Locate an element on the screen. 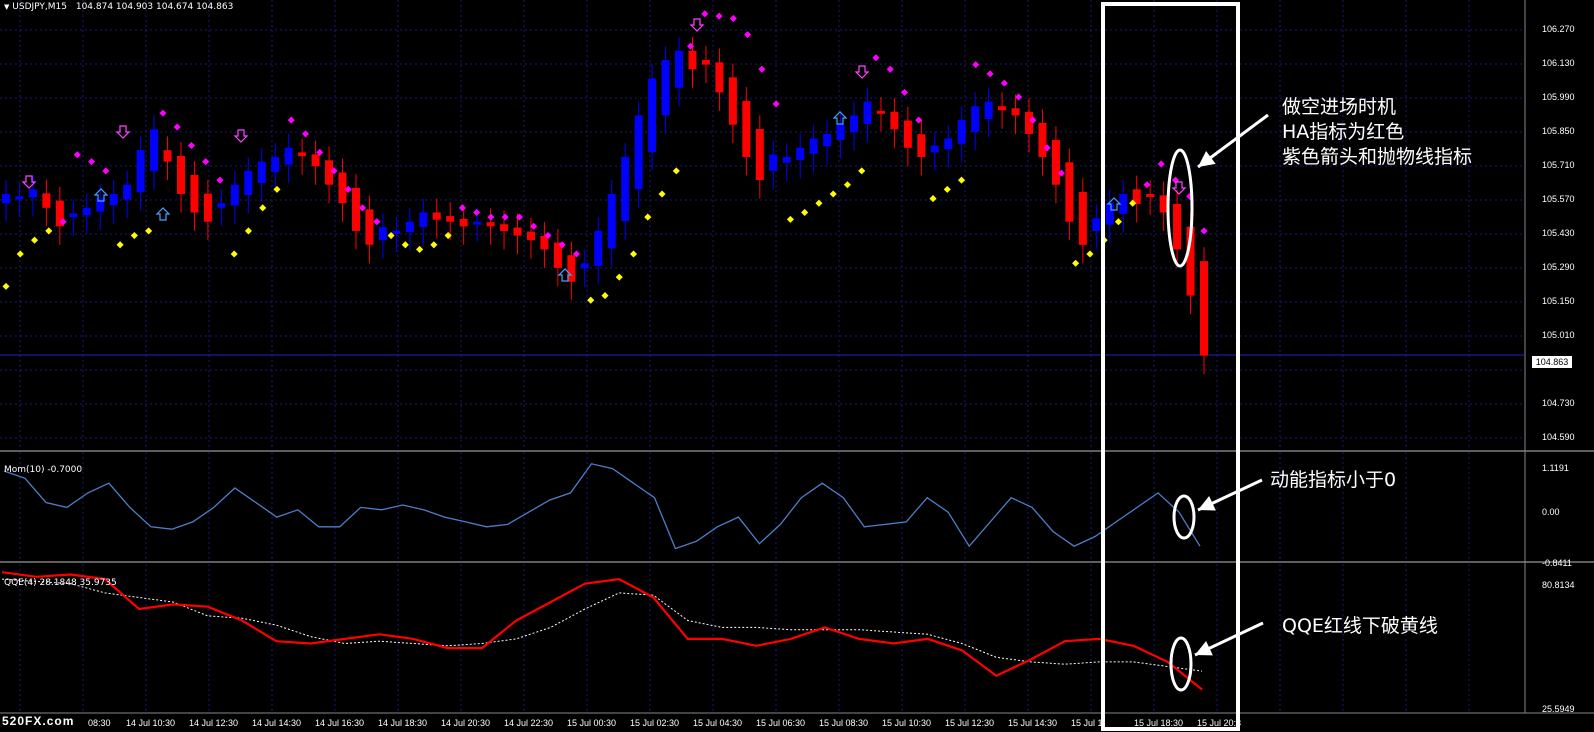 Image resolution: width=1594 pixels, height=732 pixels. qqe-tick: 25.5949 is located at coordinates (1558, 709).